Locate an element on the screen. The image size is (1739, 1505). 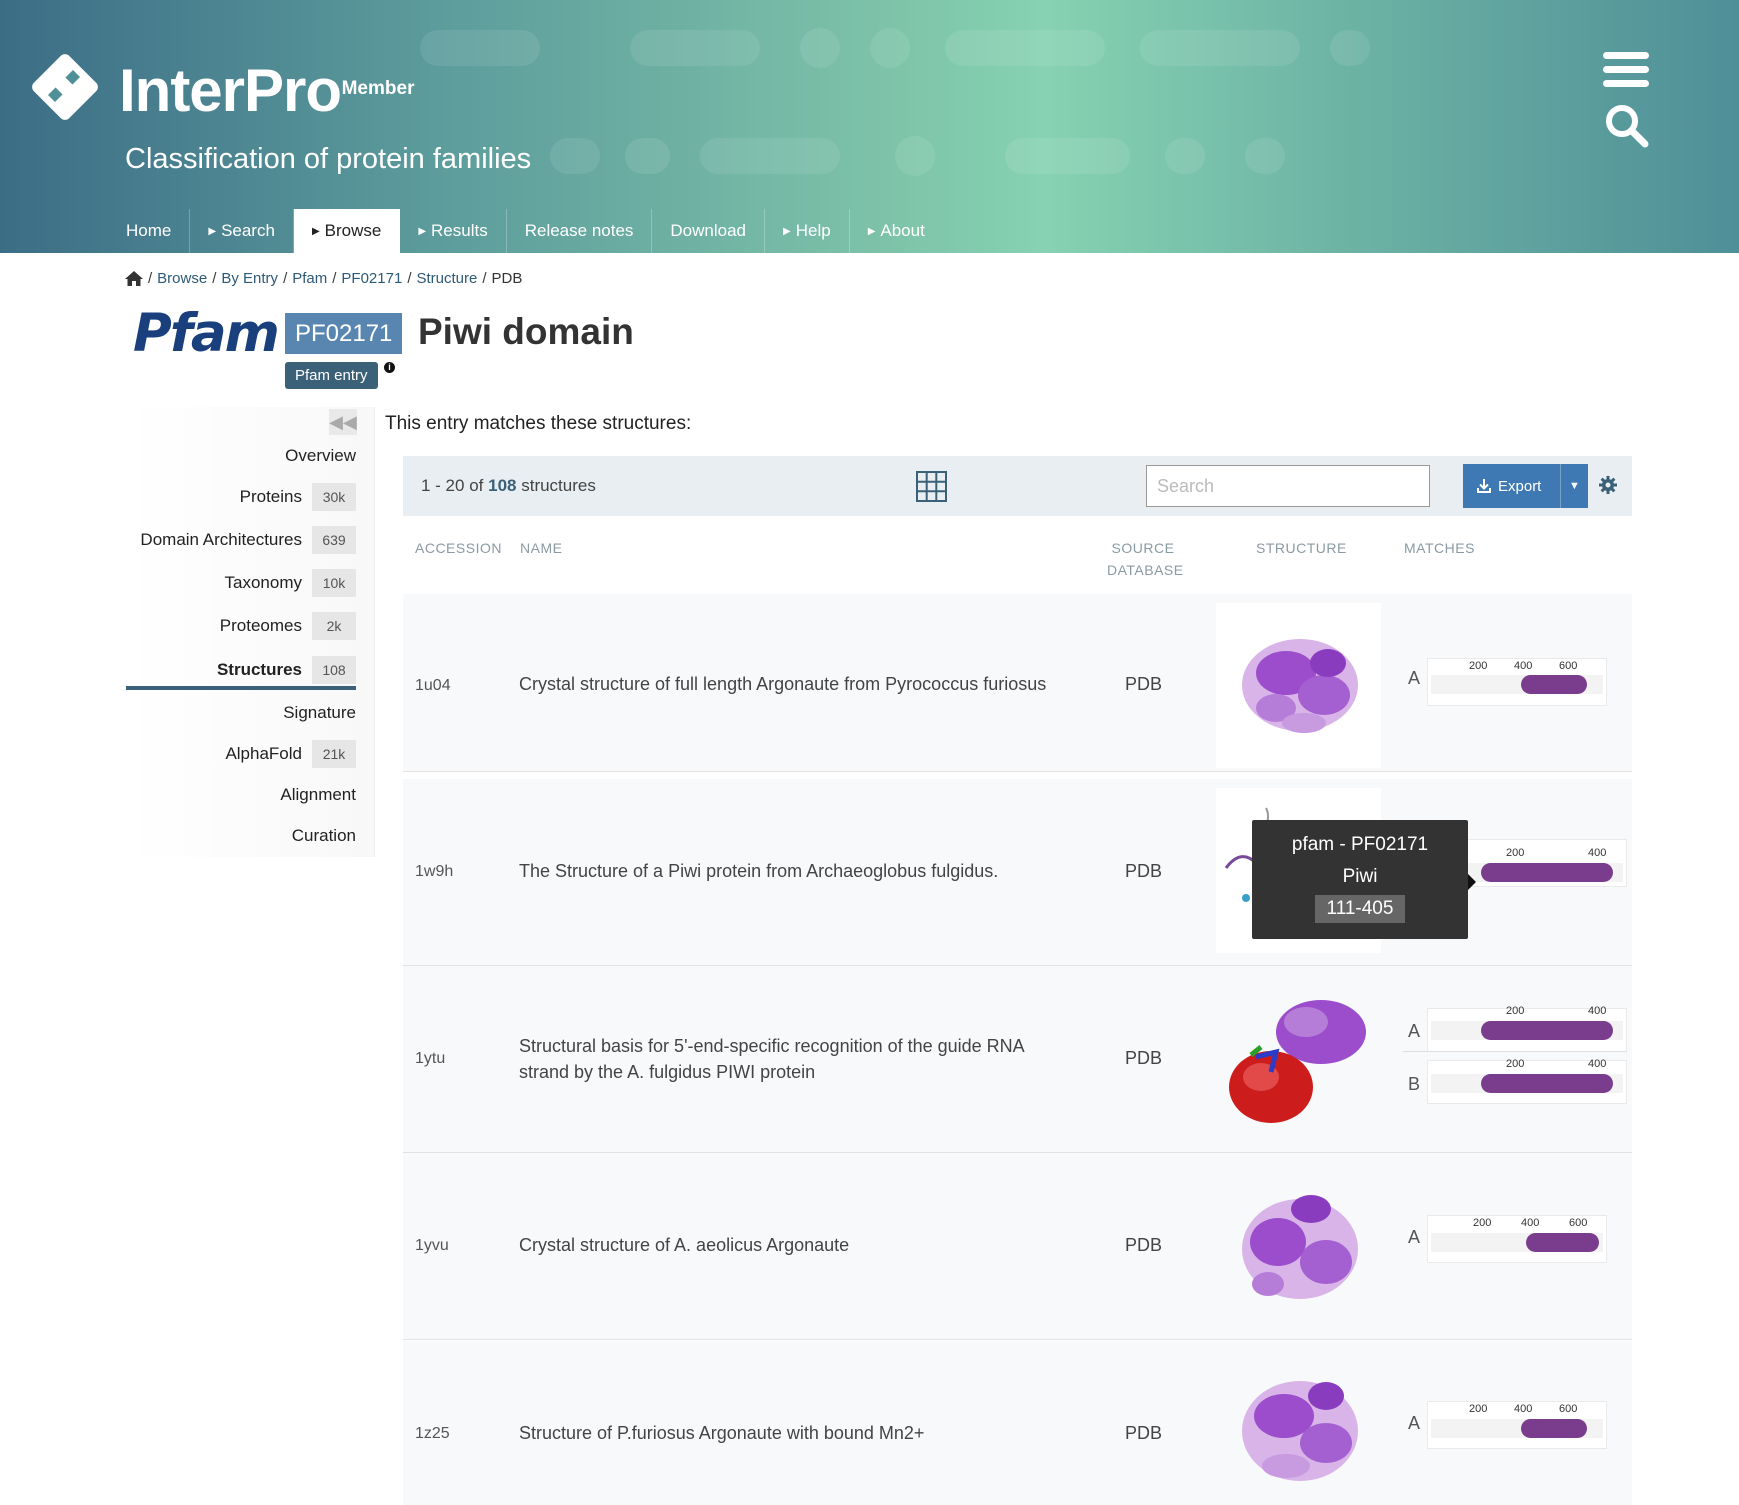
interpro-logo-icon is located at coordinates (65, 87).